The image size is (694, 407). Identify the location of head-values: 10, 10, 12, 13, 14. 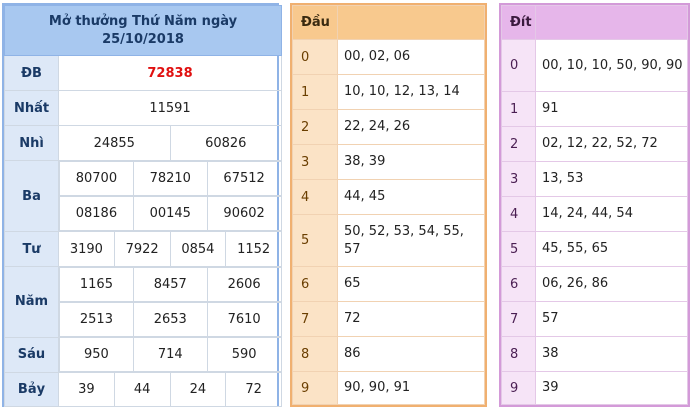
(411, 92).